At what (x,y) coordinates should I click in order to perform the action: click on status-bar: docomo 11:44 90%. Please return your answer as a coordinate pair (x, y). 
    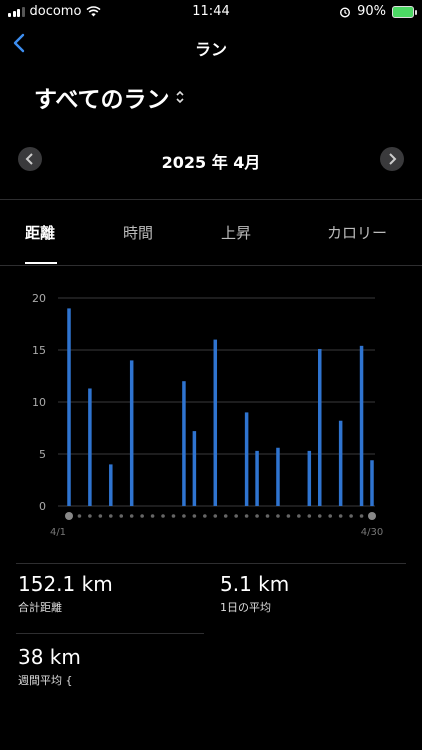
    Looking at the image, I should click on (211, 12).